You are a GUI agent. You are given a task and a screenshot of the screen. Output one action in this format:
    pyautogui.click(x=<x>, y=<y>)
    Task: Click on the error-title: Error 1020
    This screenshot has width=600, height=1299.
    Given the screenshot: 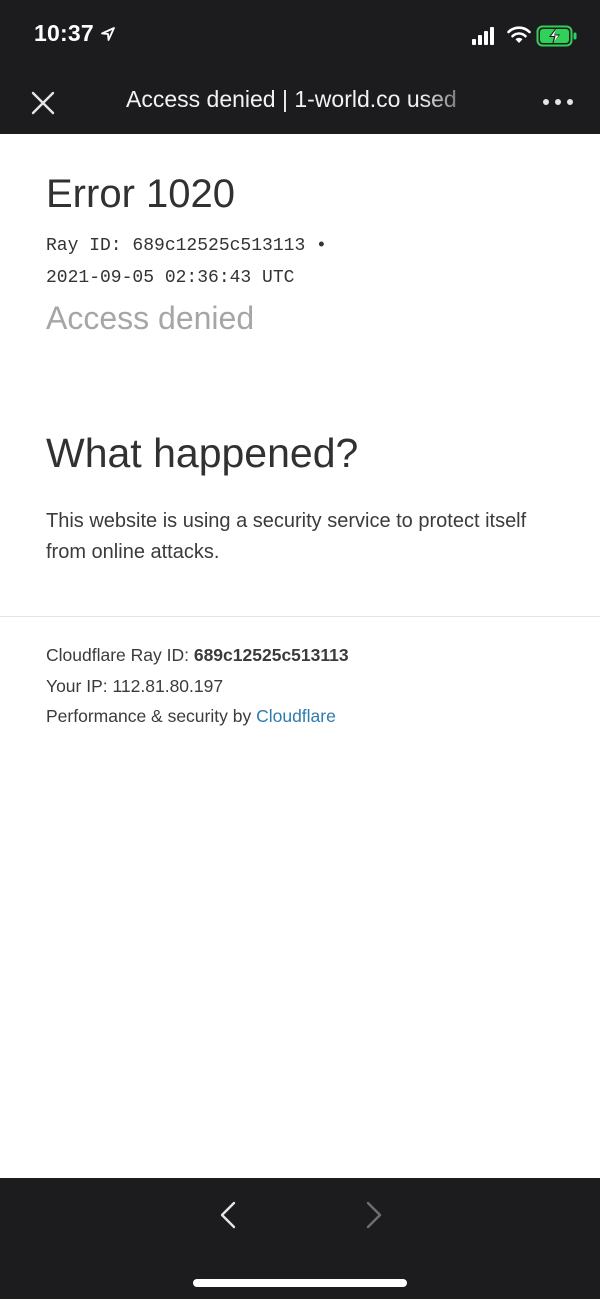 What is the action you would take?
    pyautogui.click(x=140, y=194)
    